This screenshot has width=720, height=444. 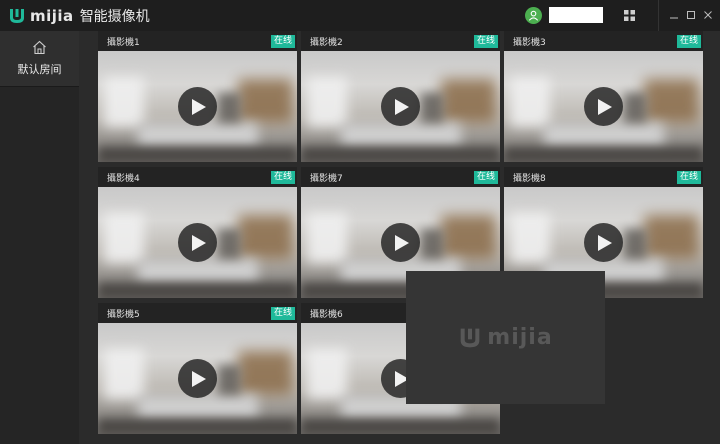 What do you see at coordinates (674, 15) in the screenshot?
I see `minimize-button` at bounding box center [674, 15].